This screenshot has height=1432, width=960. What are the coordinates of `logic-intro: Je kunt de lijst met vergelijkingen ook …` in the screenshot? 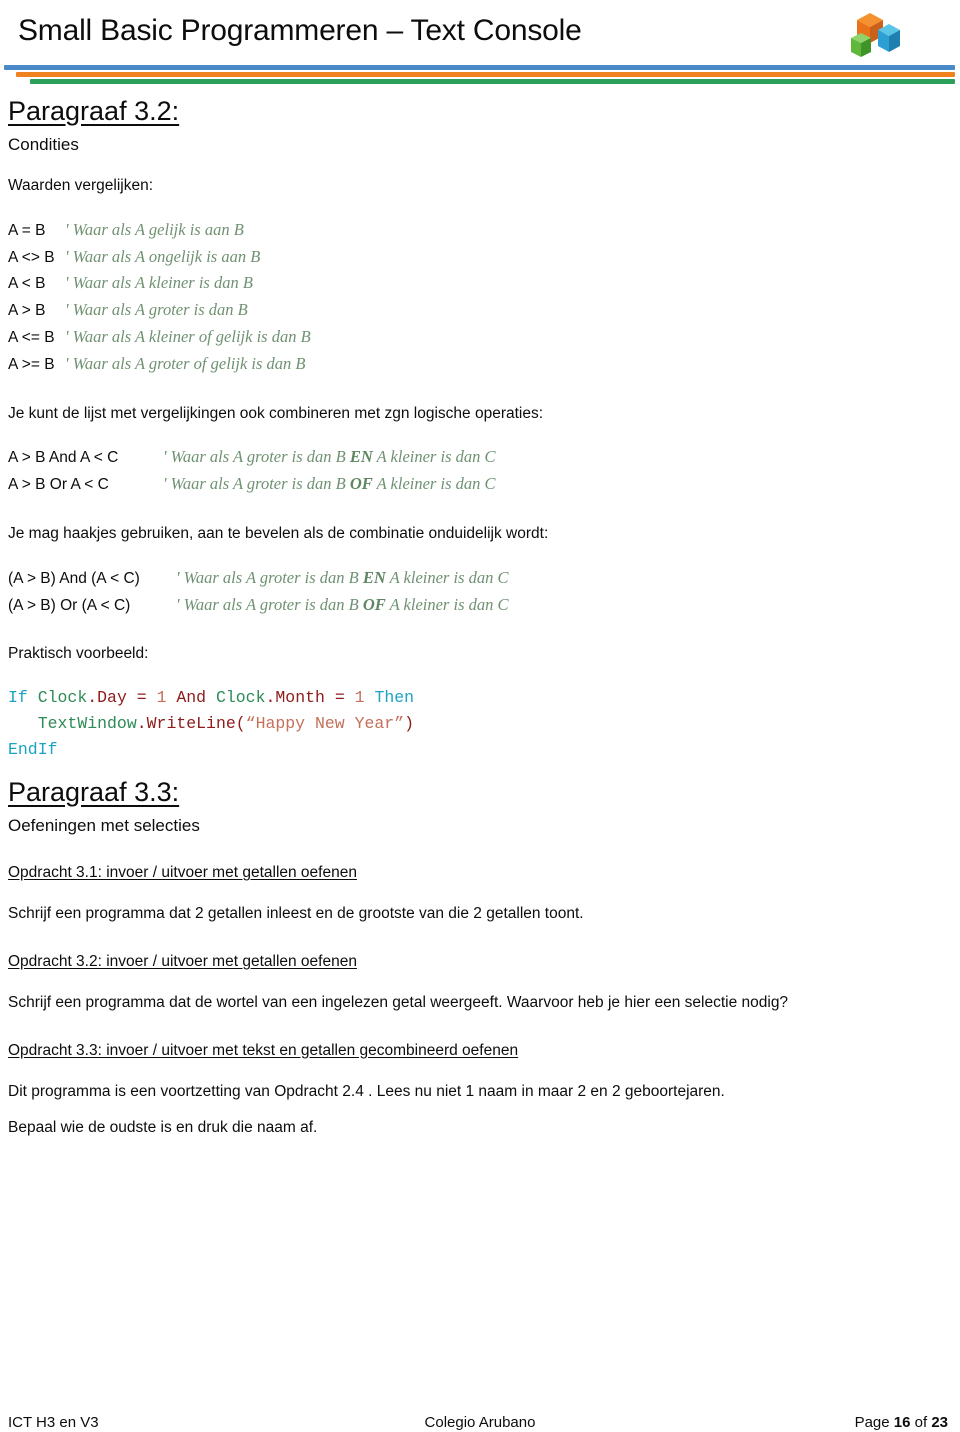 It's located at (276, 413).